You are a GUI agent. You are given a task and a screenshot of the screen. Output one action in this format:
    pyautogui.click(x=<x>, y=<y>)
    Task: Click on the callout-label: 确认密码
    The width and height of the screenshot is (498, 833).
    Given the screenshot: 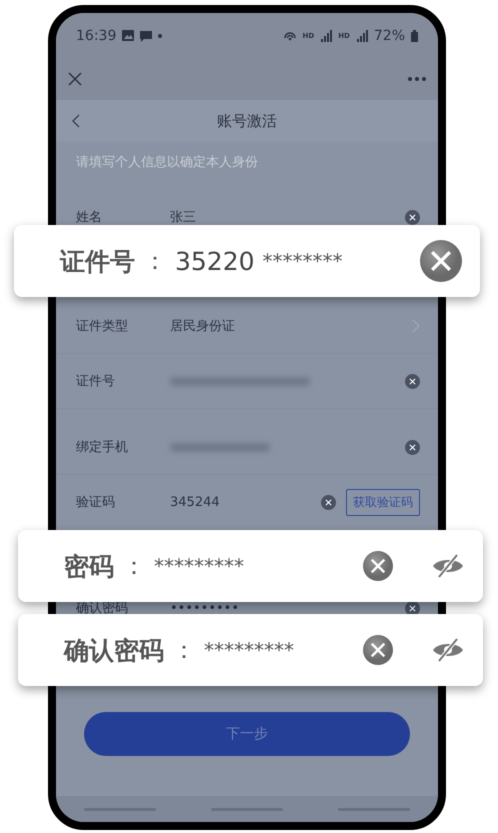 What is the action you would take?
    pyautogui.click(x=114, y=650)
    